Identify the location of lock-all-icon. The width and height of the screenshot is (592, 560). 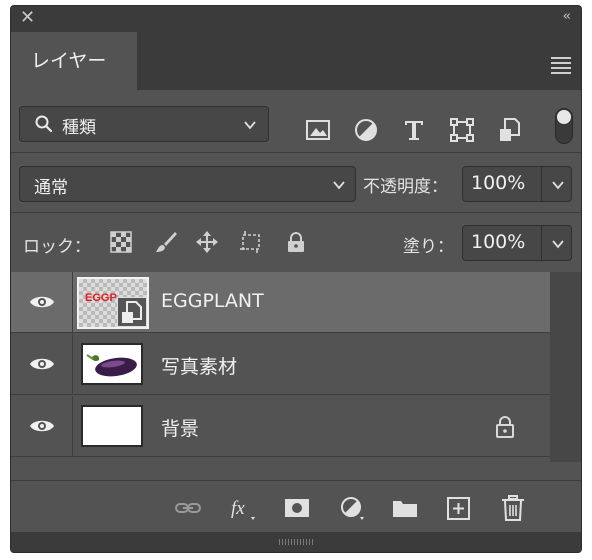
(296, 242).